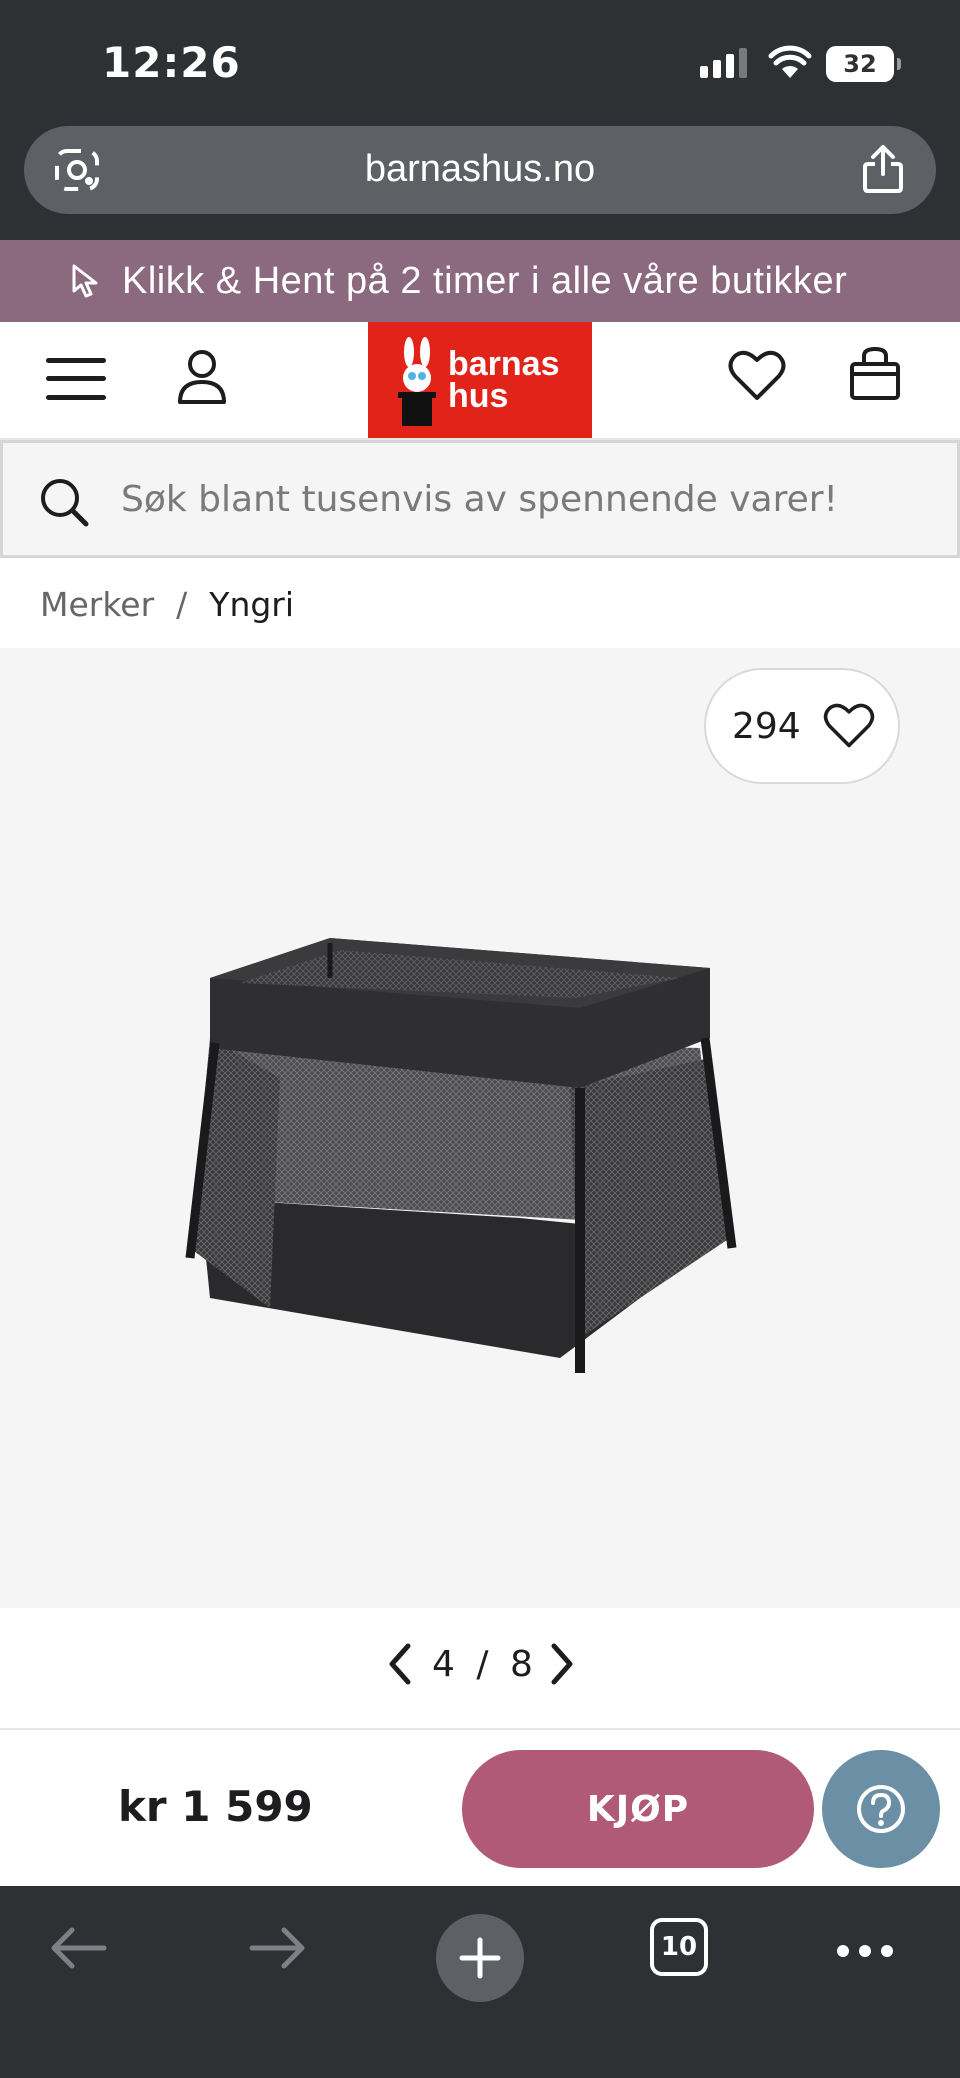 This screenshot has height=2078, width=960. Describe the element at coordinates (865, 1951) in the screenshot. I see `more-options-icon` at that location.